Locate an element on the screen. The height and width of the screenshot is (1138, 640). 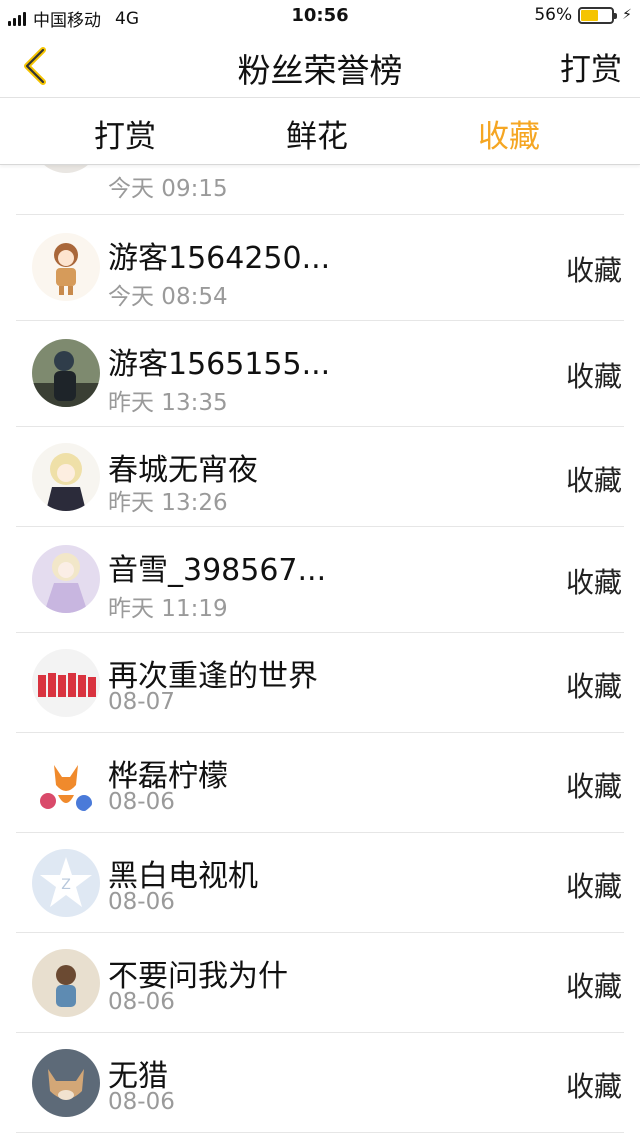
page-title: 粉丝荣誉榜 is located at coordinates (320, 70).